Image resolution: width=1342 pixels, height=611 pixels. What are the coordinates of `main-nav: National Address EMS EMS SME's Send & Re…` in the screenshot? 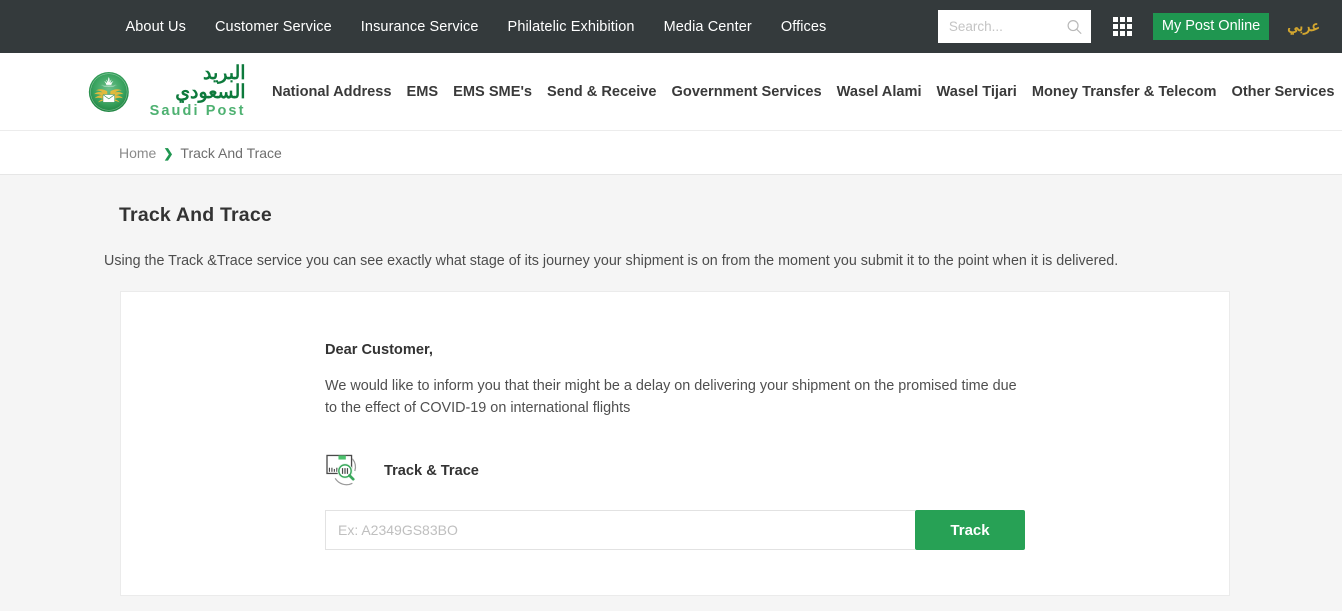 It's located at (803, 92).